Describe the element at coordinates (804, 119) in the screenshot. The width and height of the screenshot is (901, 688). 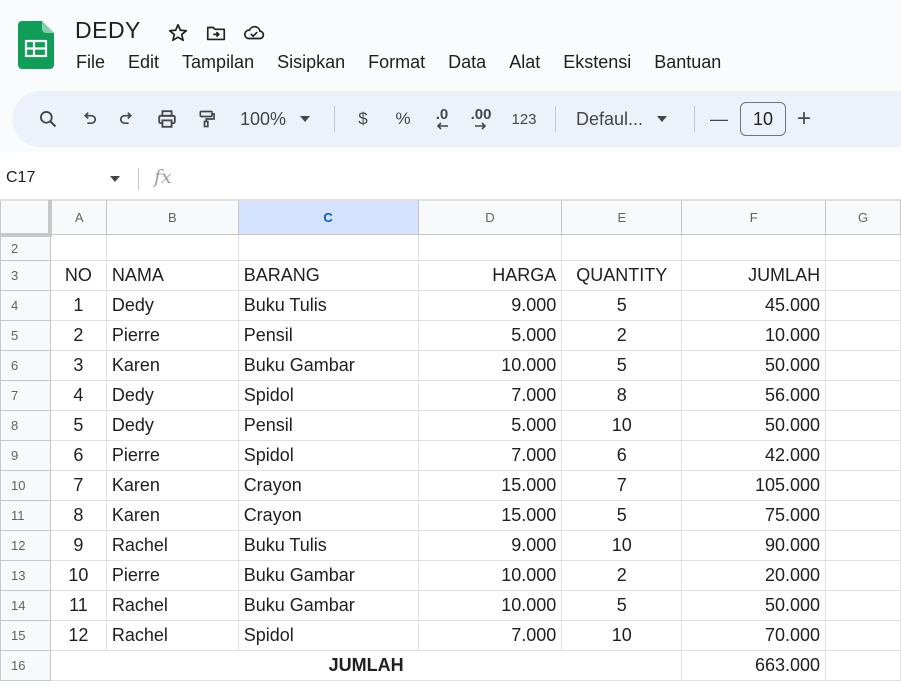
I see `increase-font-size-button: +` at that location.